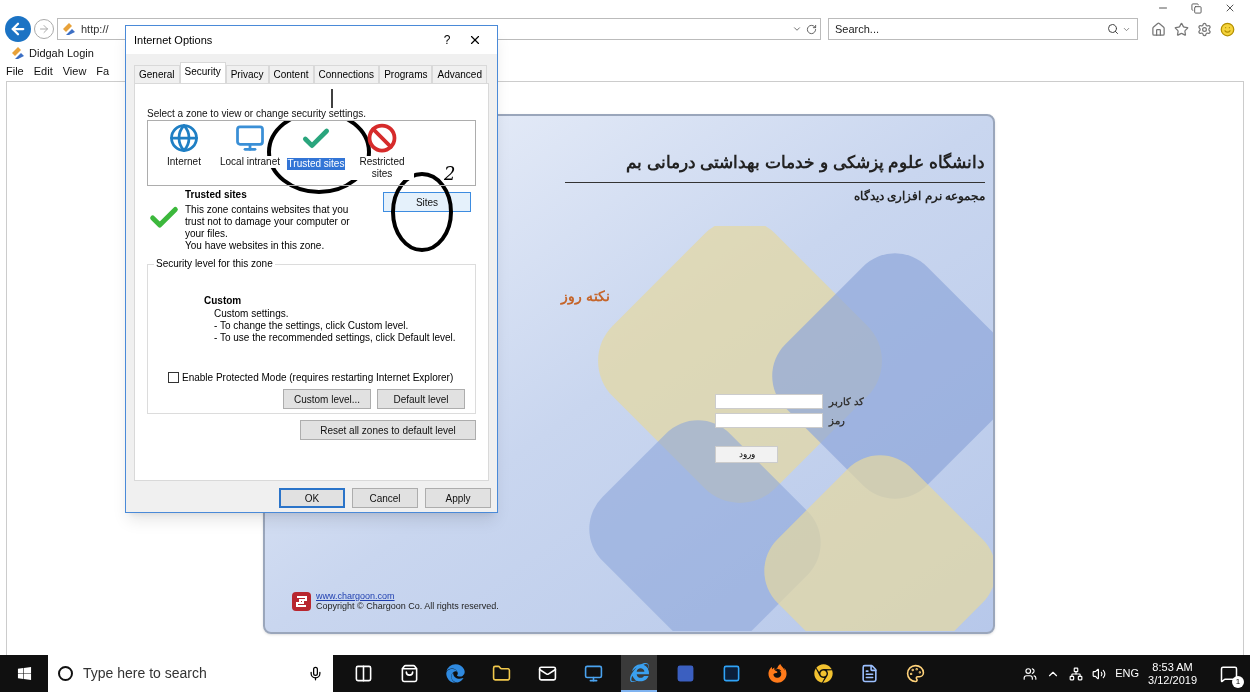  Describe the element at coordinates (74, 71) in the screenshot. I see `menu-item: View` at that location.